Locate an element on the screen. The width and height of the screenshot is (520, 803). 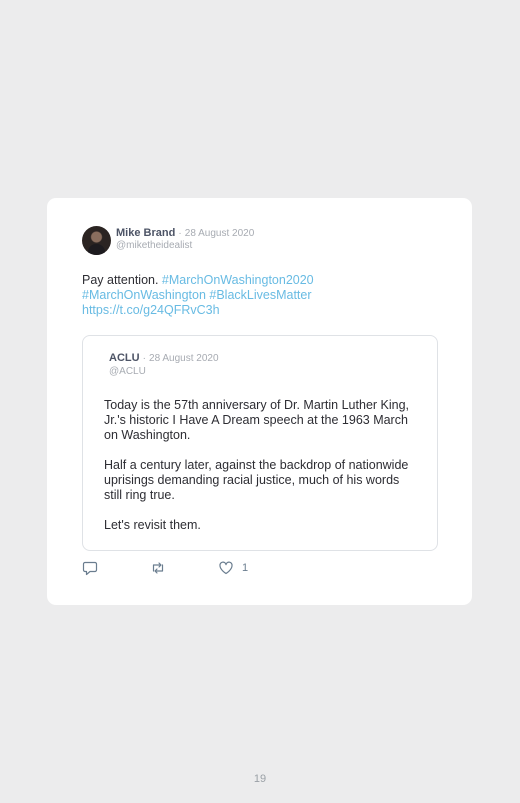
tweet-author-line: Mike Brand · 28 August 2020 is located at coordinates (185, 233).